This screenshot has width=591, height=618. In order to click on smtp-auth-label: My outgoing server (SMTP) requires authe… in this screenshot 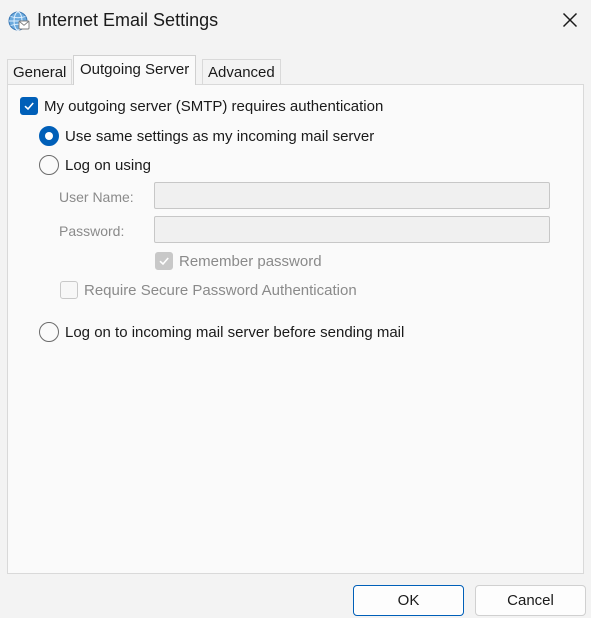, I will do `click(214, 106)`.